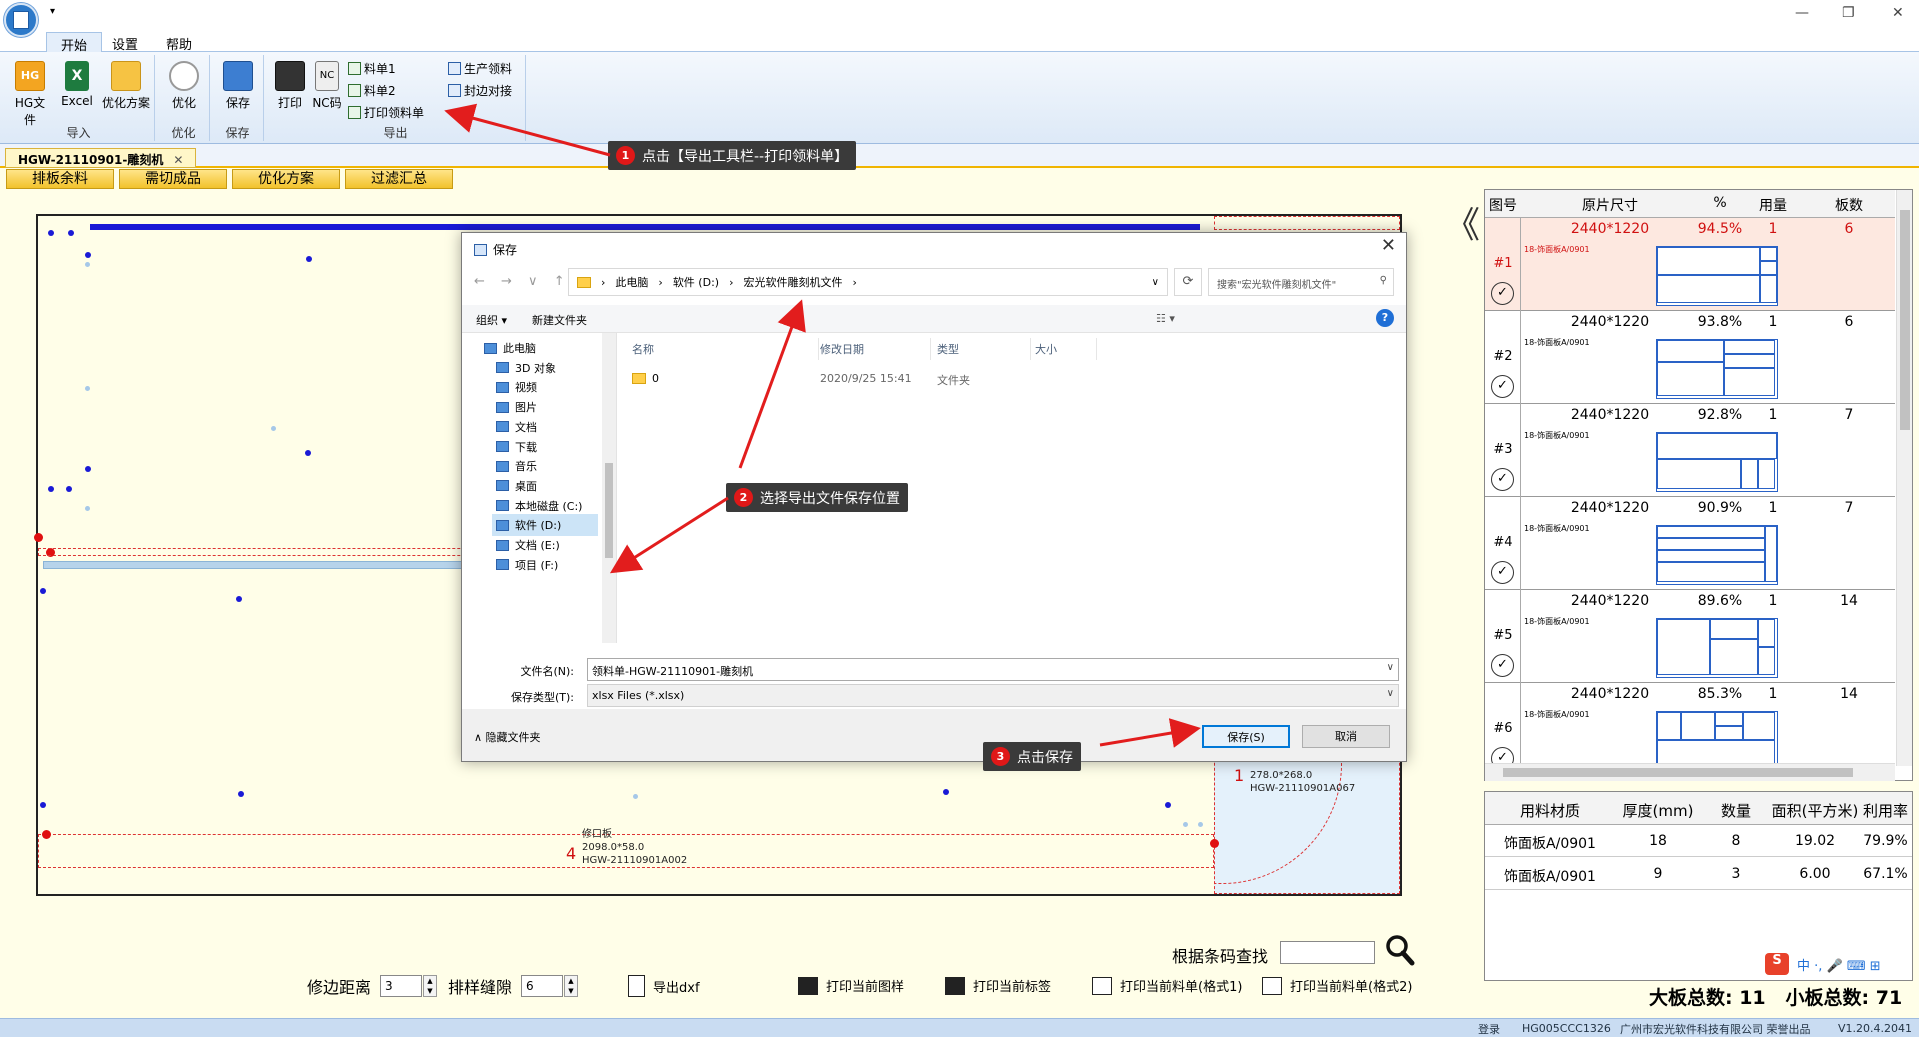 The width and height of the screenshot is (1919, 1037). I want to click on tree-drive-f: 项目 (F:), so click(545, 565).